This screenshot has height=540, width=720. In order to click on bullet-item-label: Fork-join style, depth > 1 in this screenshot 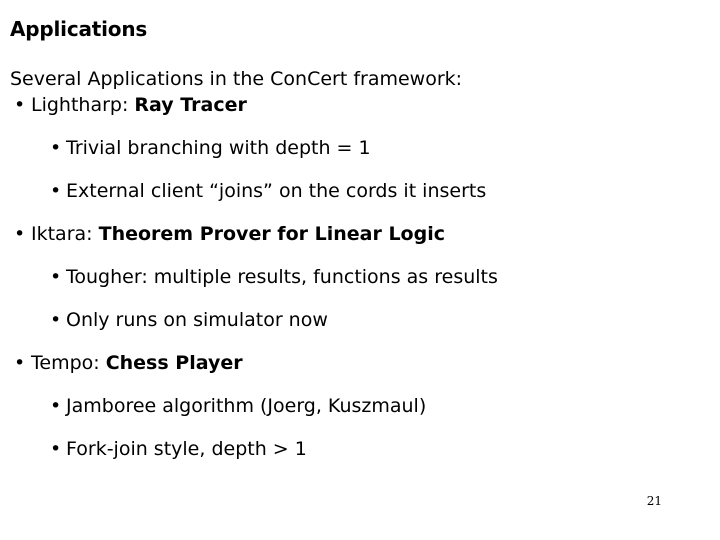, I will do `click(186, 449)`.